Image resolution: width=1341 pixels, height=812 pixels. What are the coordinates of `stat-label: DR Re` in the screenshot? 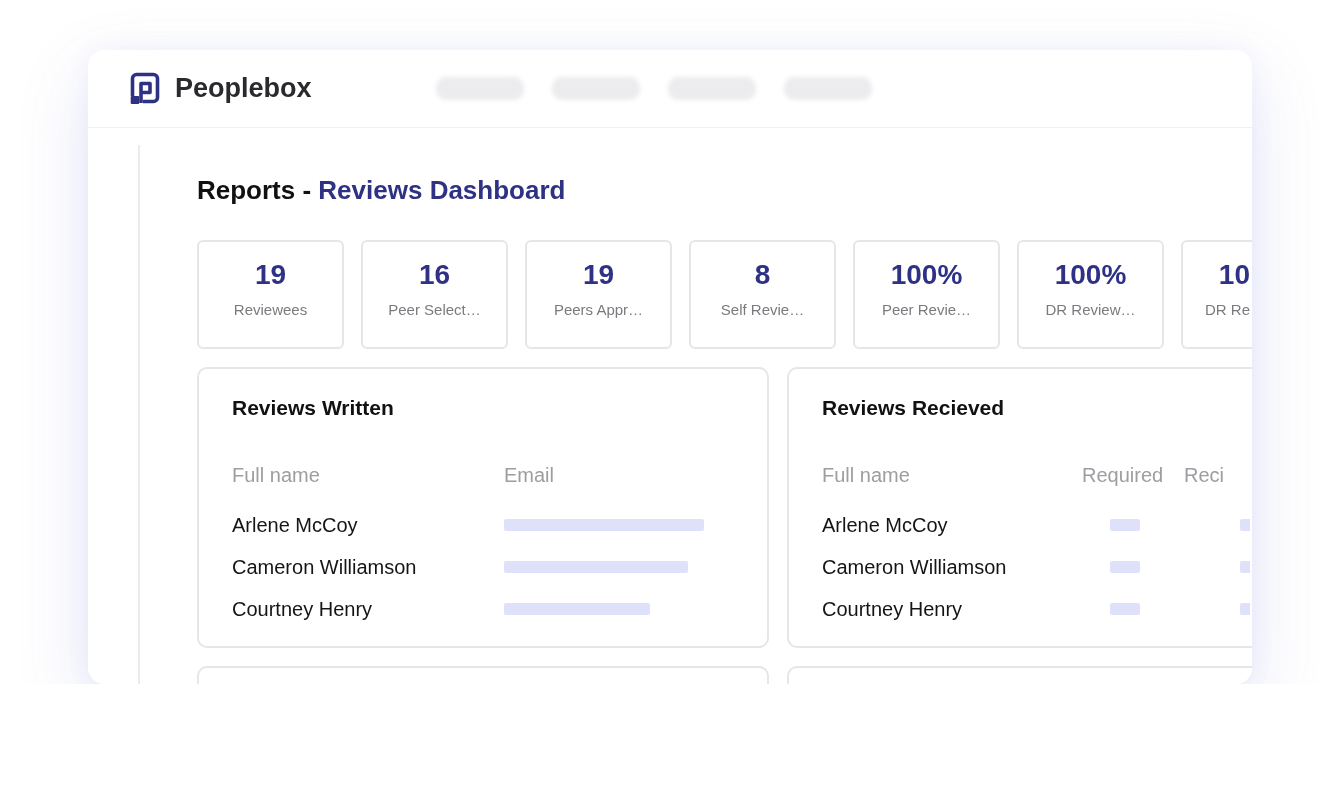 It's located at (1227, 310).